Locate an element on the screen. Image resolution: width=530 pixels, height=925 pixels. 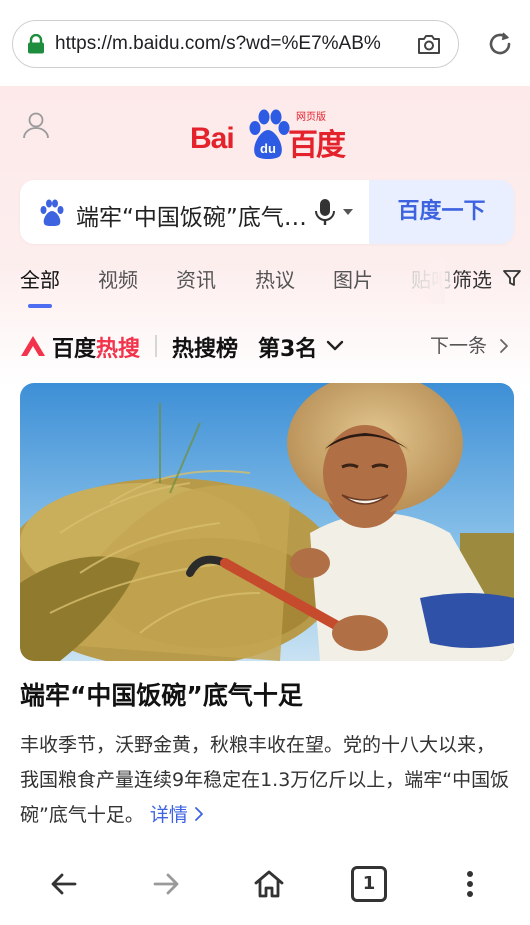
browser-toolbar: https://m.baidu.com/s?wd=%E7%AB% is located at coordinates (265, 43).